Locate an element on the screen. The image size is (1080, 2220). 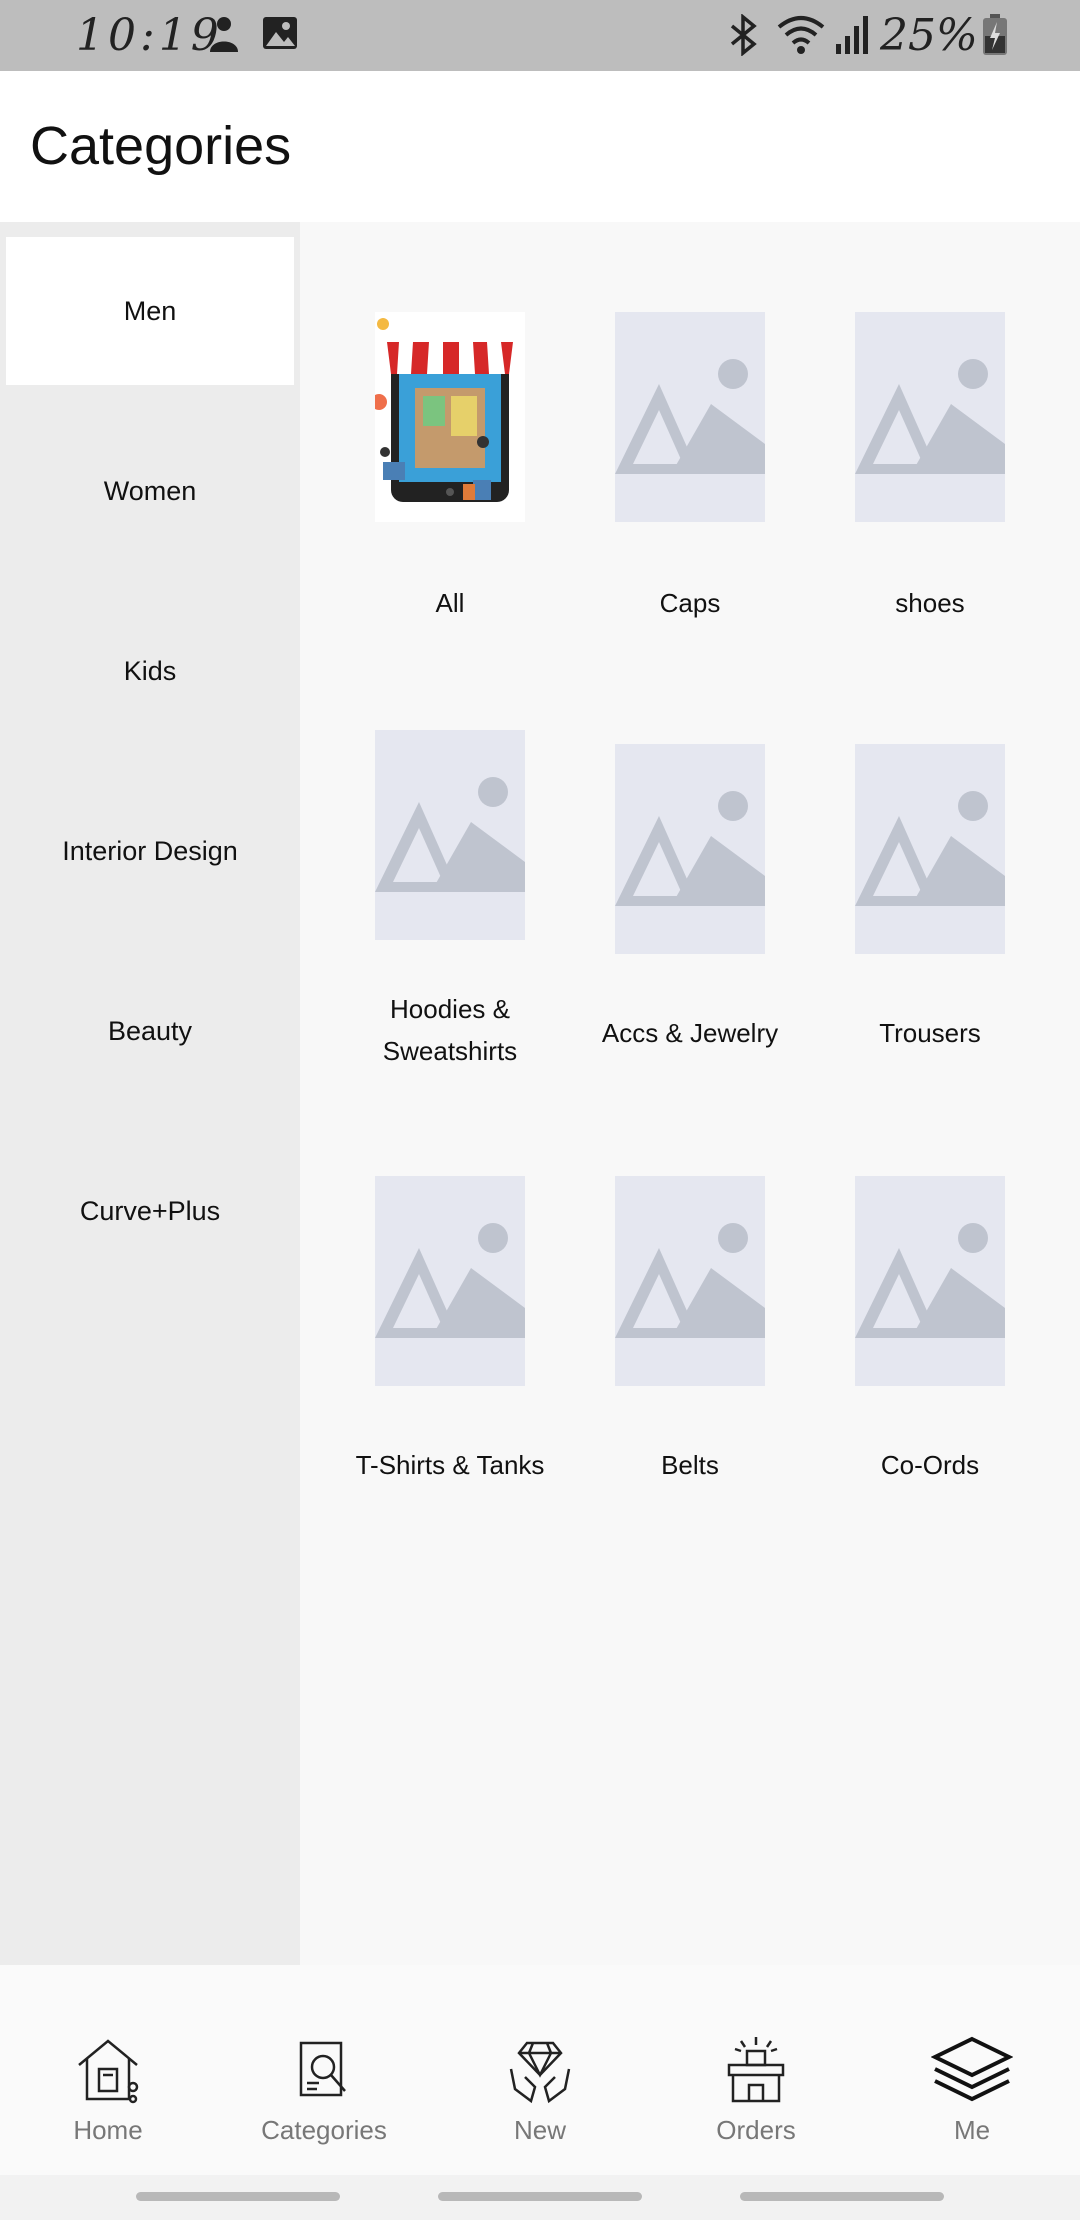
battery-charging-icon is located at coordinates (995, 37).